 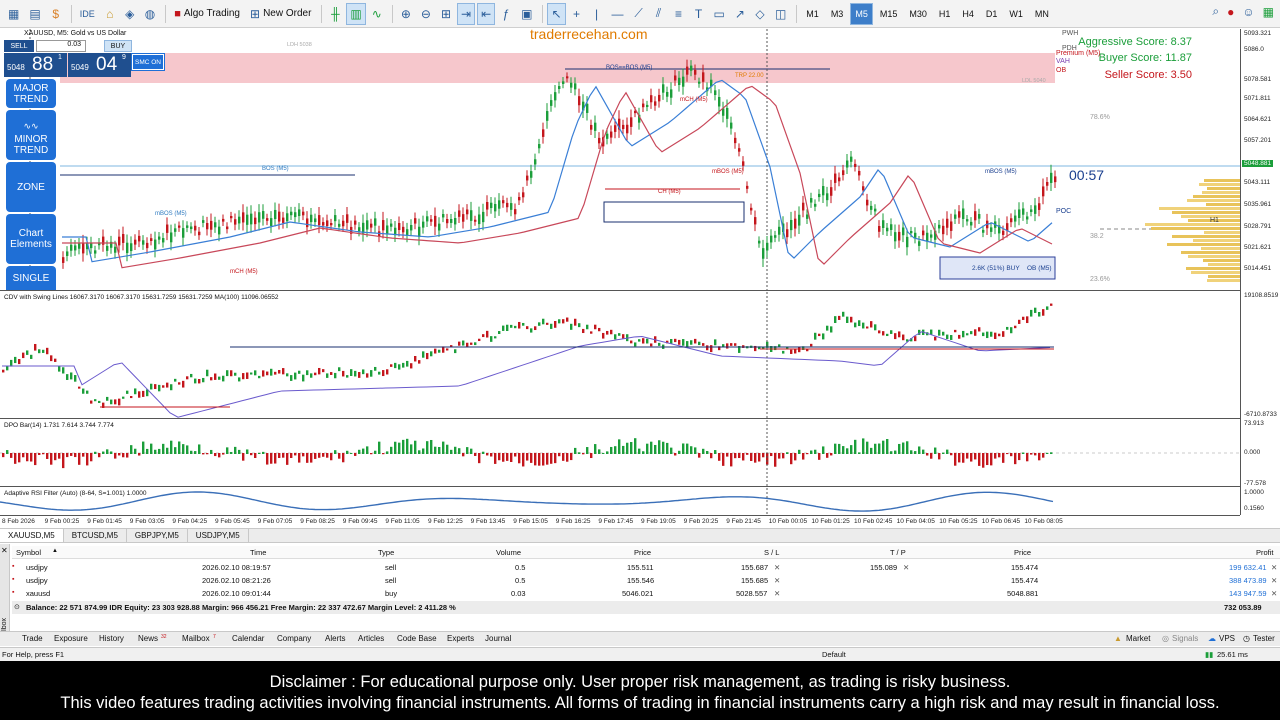 What do you see at coordinates (945, 14) in the screenshot?
I see `timeframe-h1: H1` at bounding box center [945, 14].